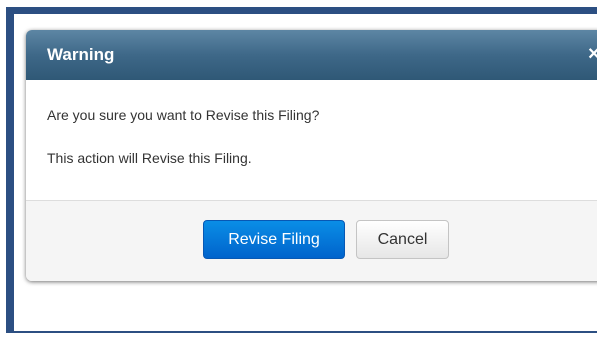 The width and height of the screenshot is (597, 337). Describe the element at coordinates (149, 158) in the screenshot. I see `dialog-detail: This action will Revise this Filing.` at that location.